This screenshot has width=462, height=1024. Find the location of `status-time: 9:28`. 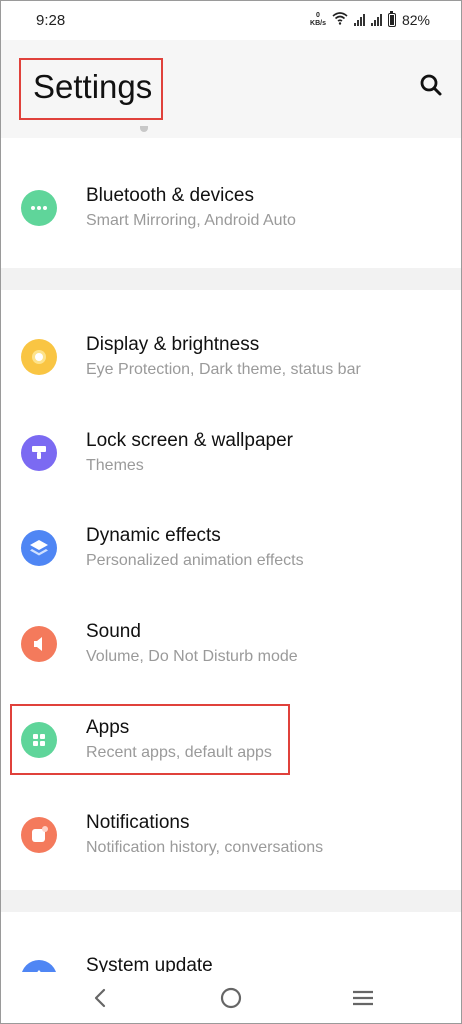

status-time: 9:28 is located at coordinates (51, 20).